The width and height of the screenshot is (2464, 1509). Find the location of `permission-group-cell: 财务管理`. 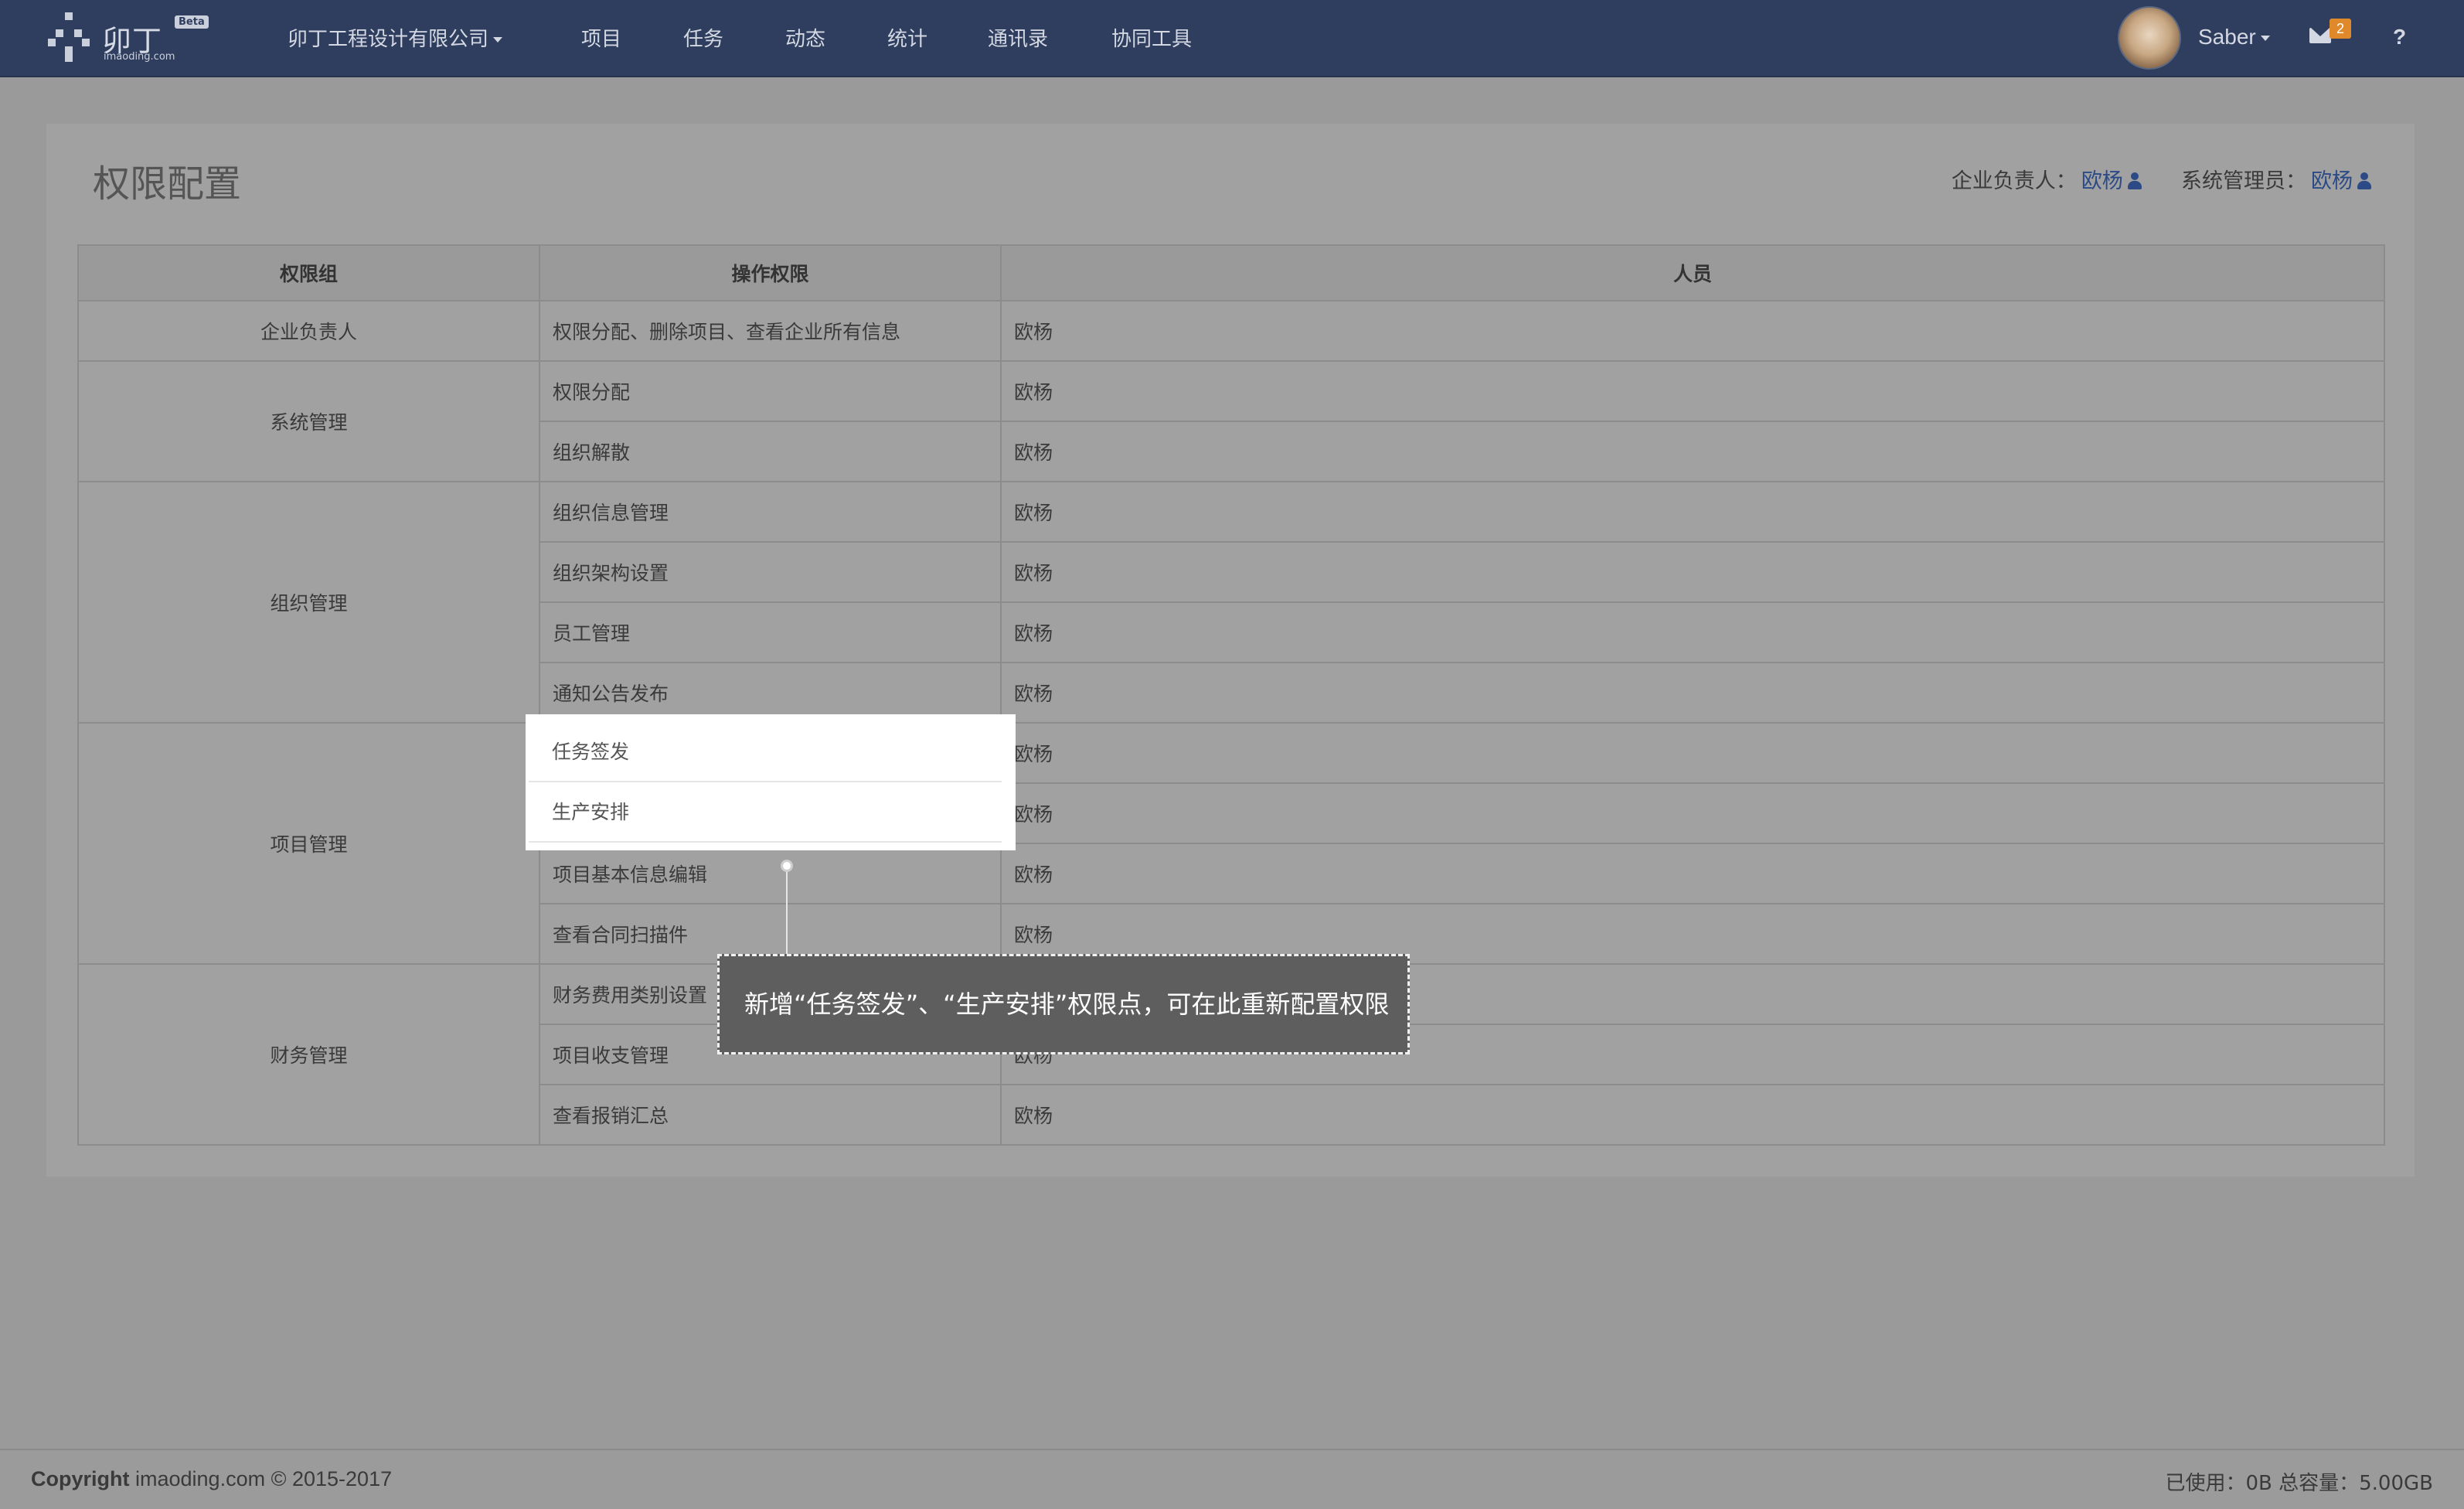

permission-group-cell: 财务管理 is located at coordinates (308, 1054).